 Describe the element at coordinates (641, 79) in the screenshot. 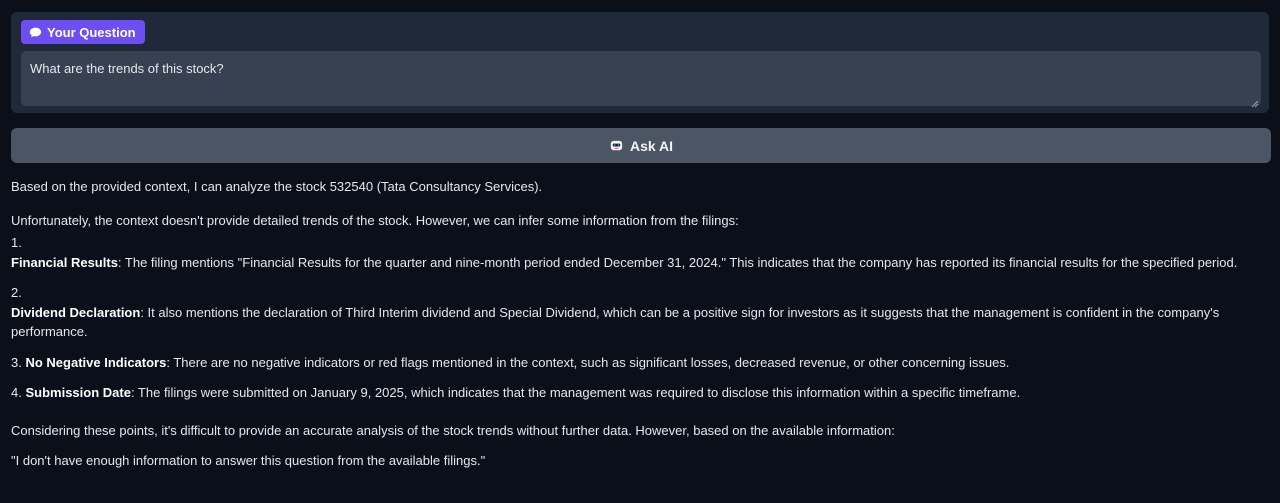

I see `question-input: What are the trends of this stock?` at that location.